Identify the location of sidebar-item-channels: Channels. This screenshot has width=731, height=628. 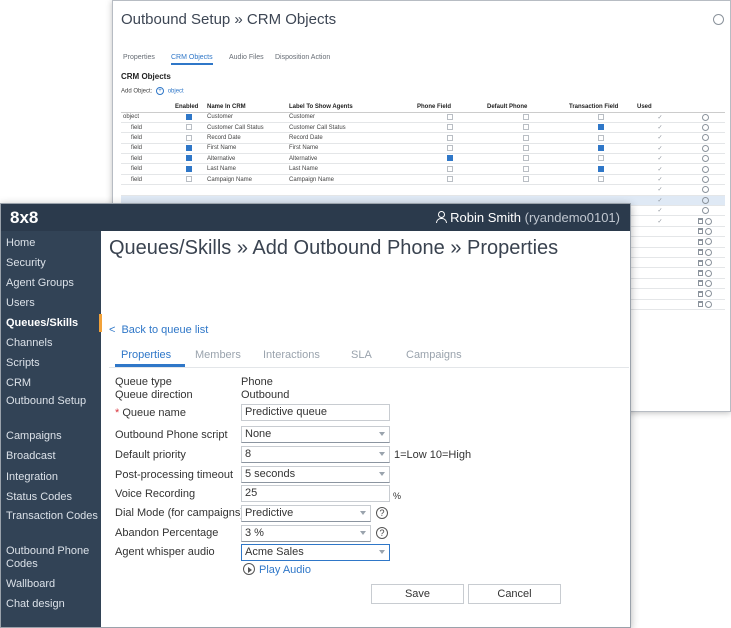
(52, 343).